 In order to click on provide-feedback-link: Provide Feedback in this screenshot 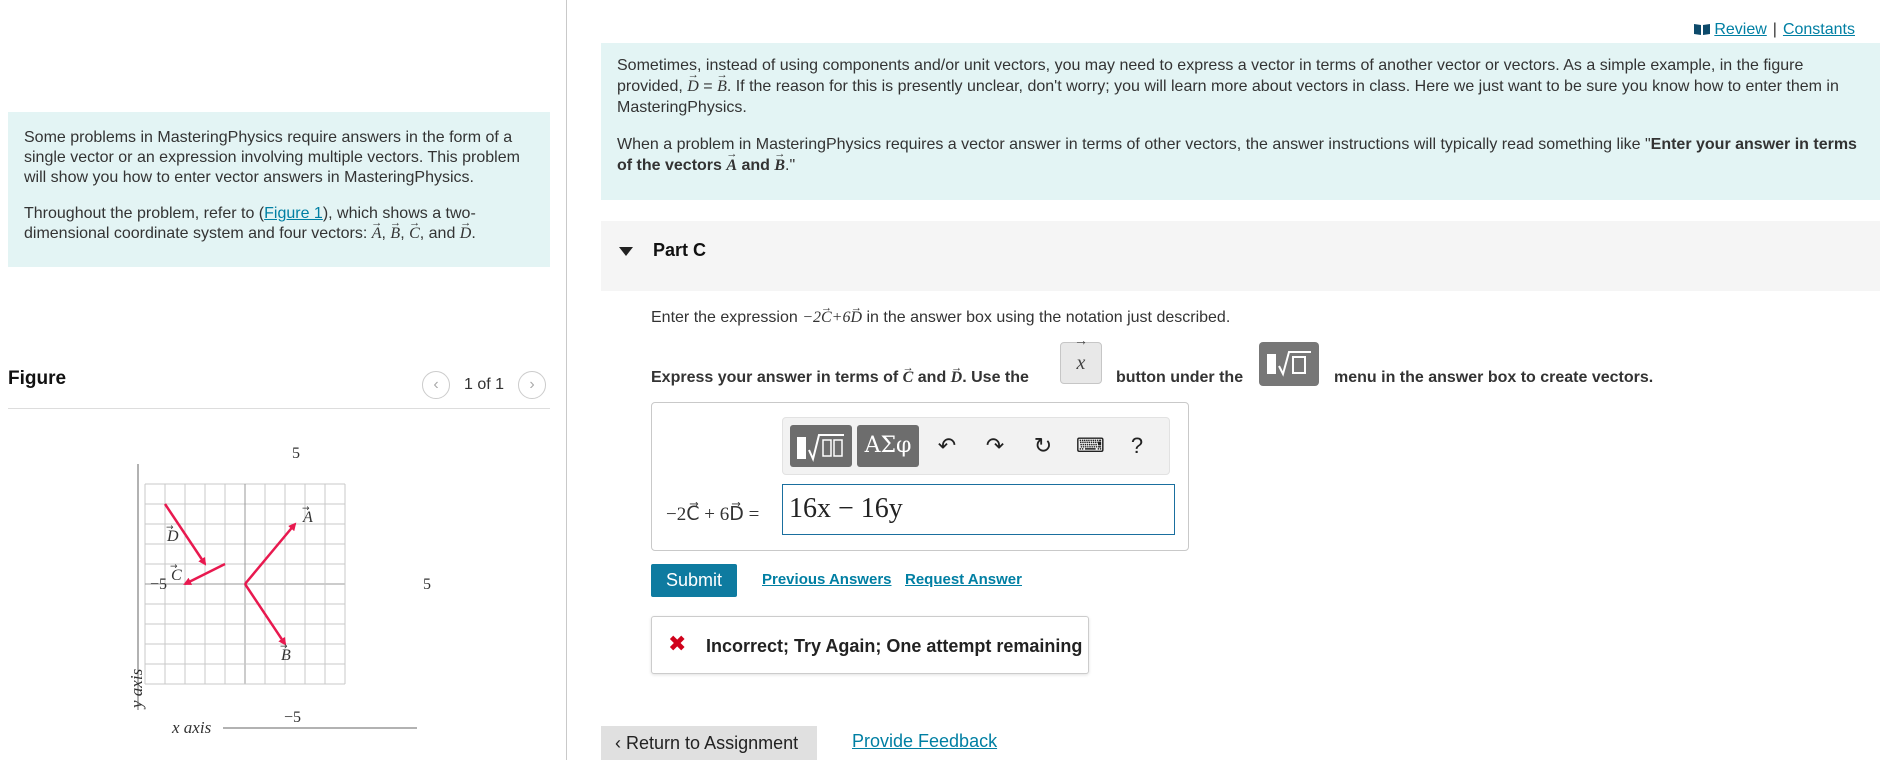, I will do `click(924, 741)`.